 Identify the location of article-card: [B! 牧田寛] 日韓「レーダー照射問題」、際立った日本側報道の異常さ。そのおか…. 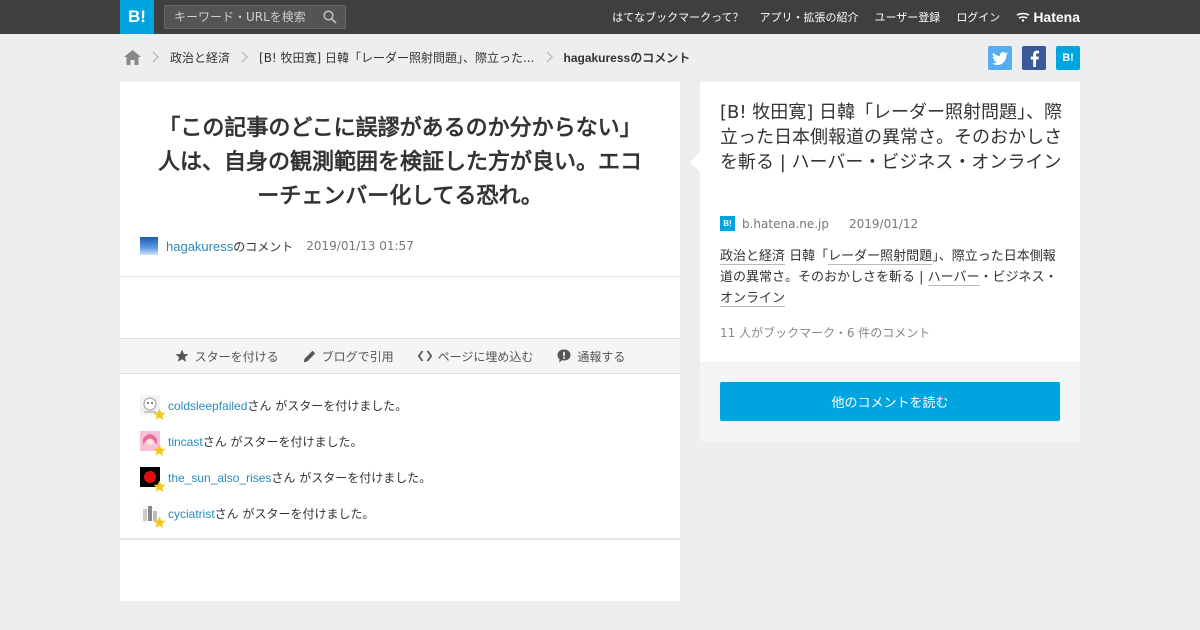
(885, 222).